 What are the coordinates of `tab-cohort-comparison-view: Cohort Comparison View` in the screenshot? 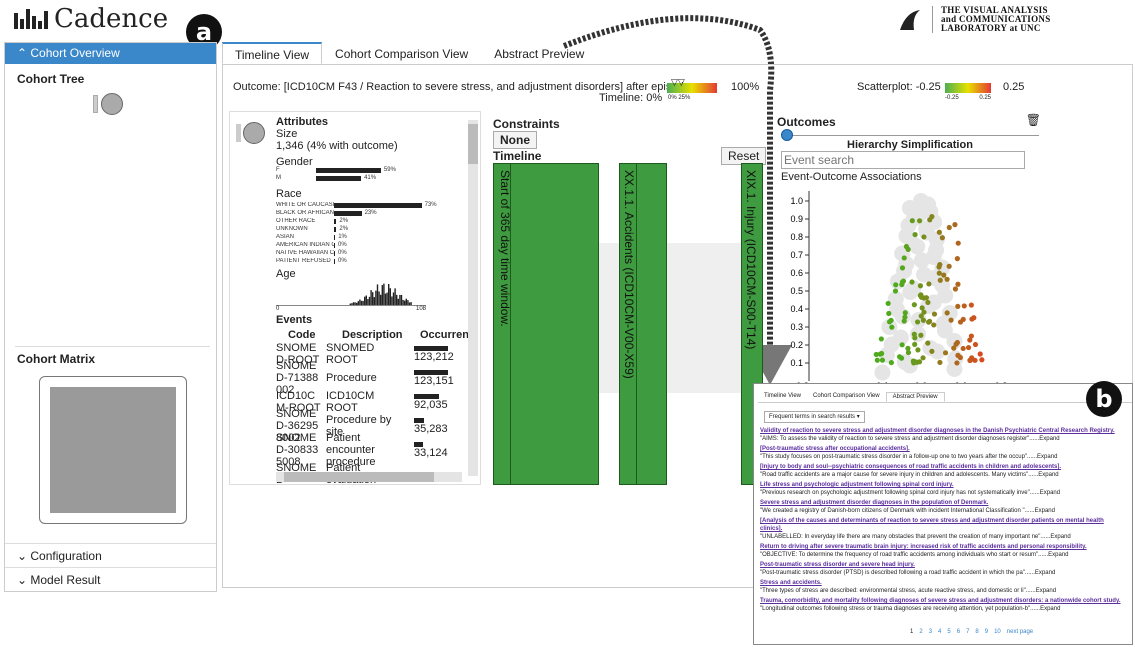 It's located at (401, 53).